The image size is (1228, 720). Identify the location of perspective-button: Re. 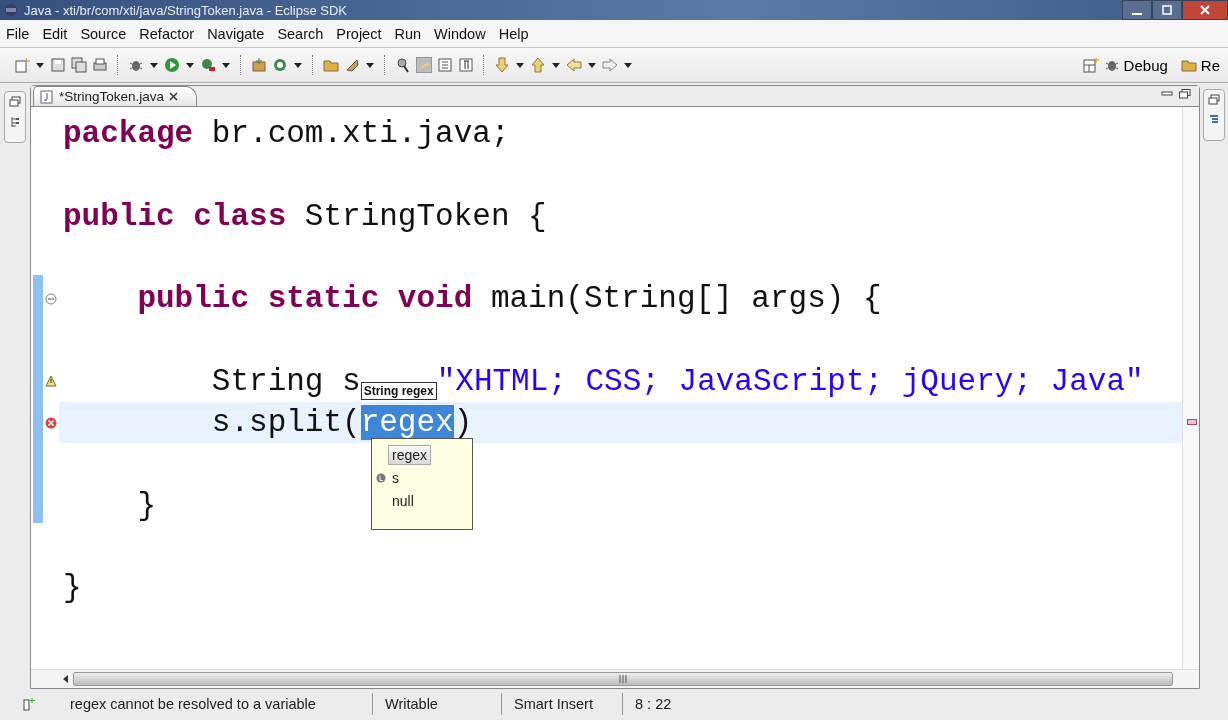
(1210, 65).